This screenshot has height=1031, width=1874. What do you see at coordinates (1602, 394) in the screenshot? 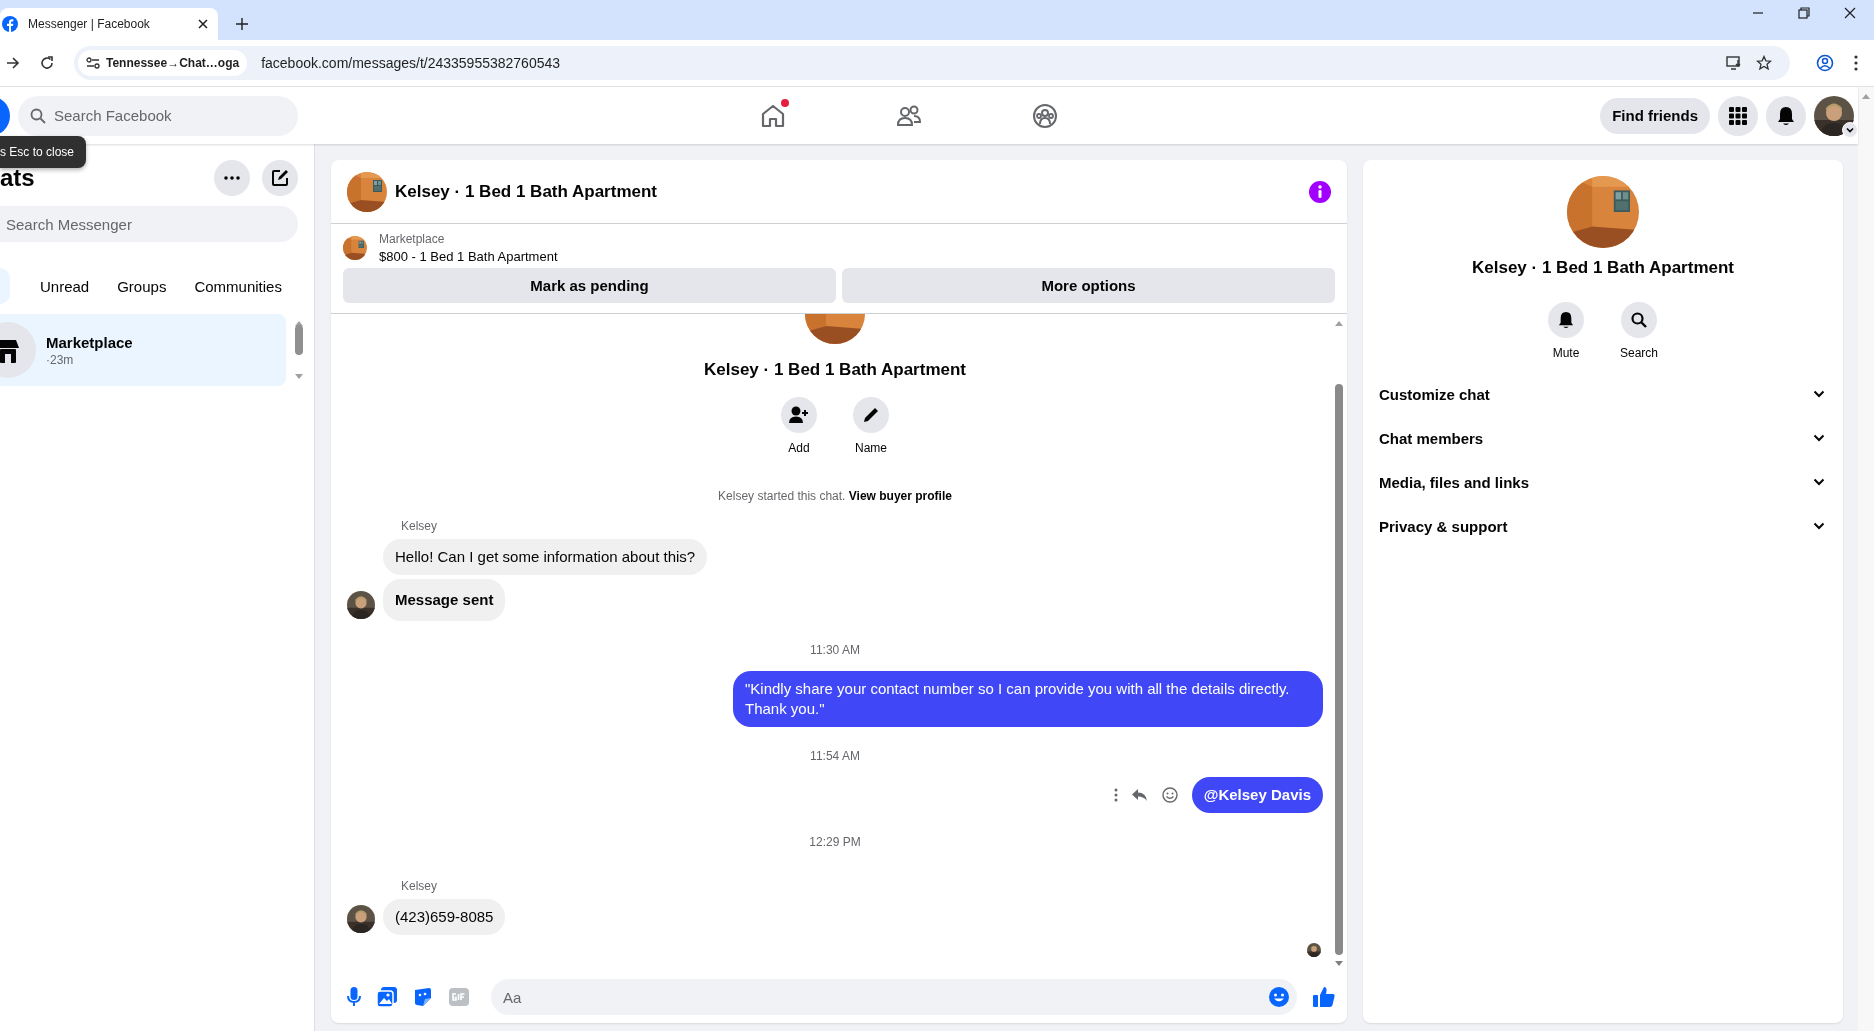
I see `details-section: Customize chat` at bounding box center [1602, 394].